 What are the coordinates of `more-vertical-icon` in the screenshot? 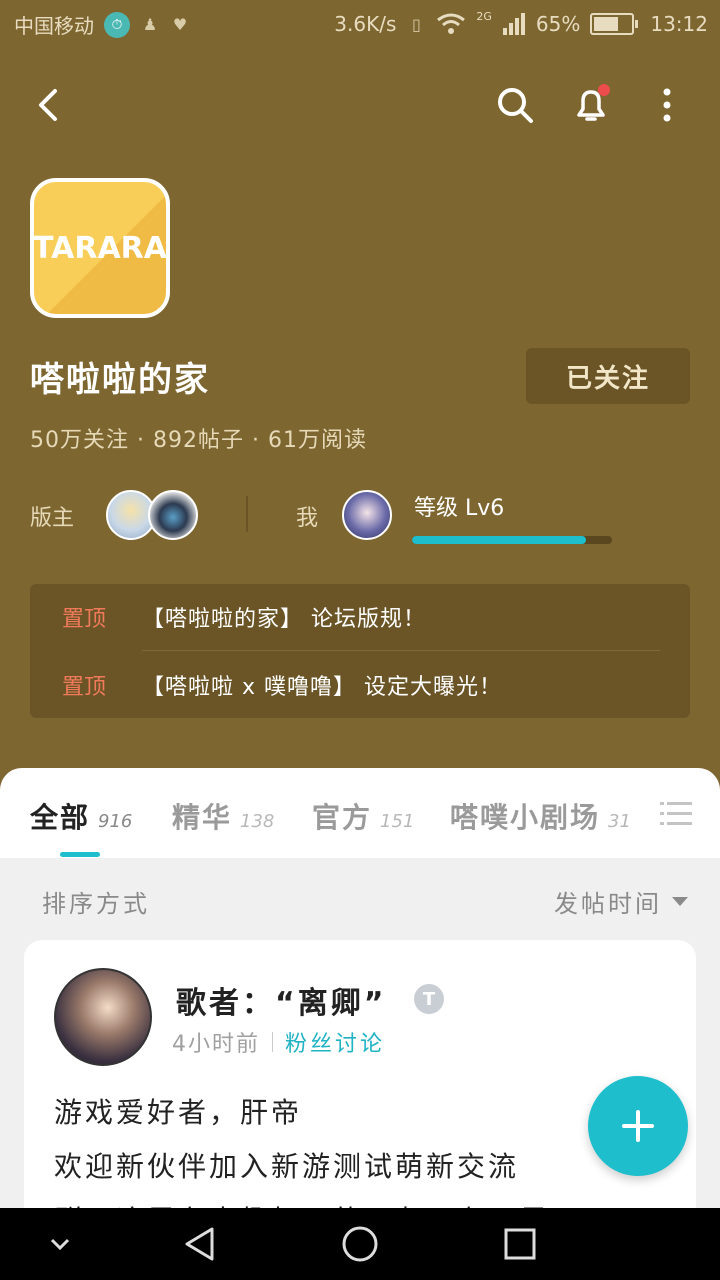 It's located at (667, 105).